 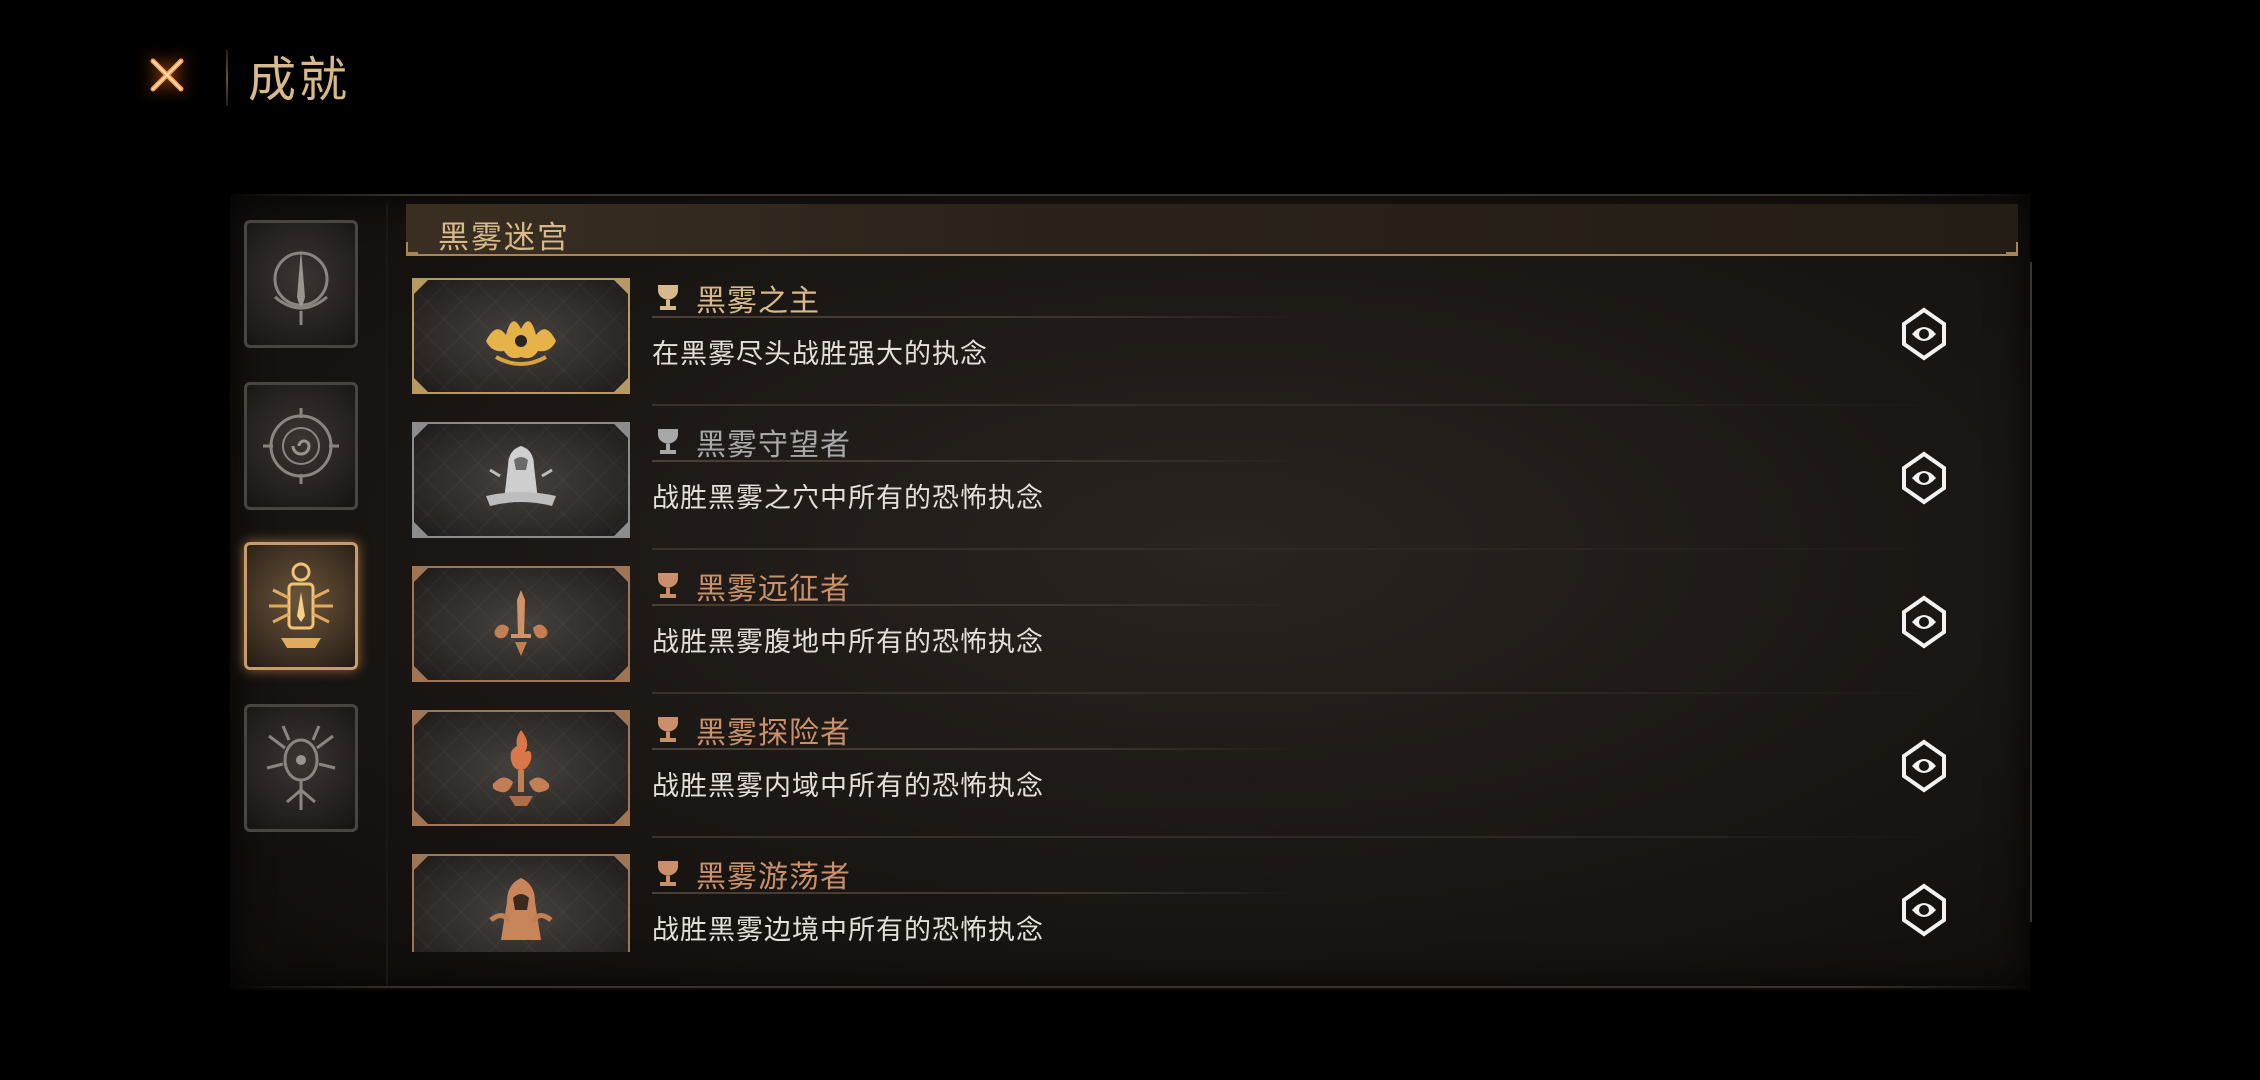 I want to click on tree-sigil-icon, so click(x=301, y=767).